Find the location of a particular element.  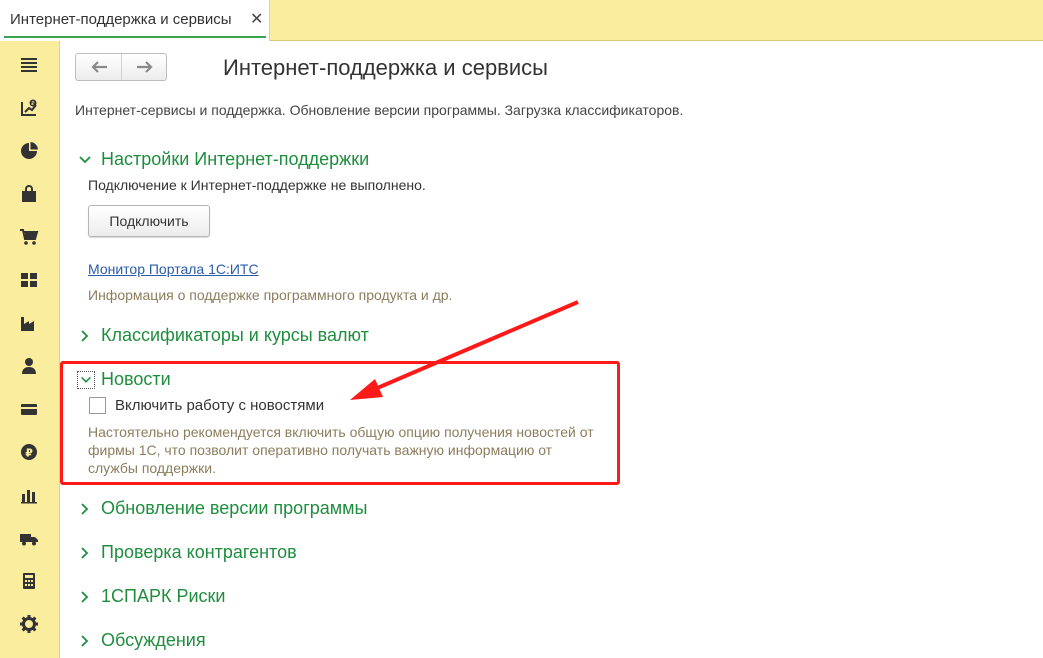

active-tab-indicator is located at coordinates (135, 37).